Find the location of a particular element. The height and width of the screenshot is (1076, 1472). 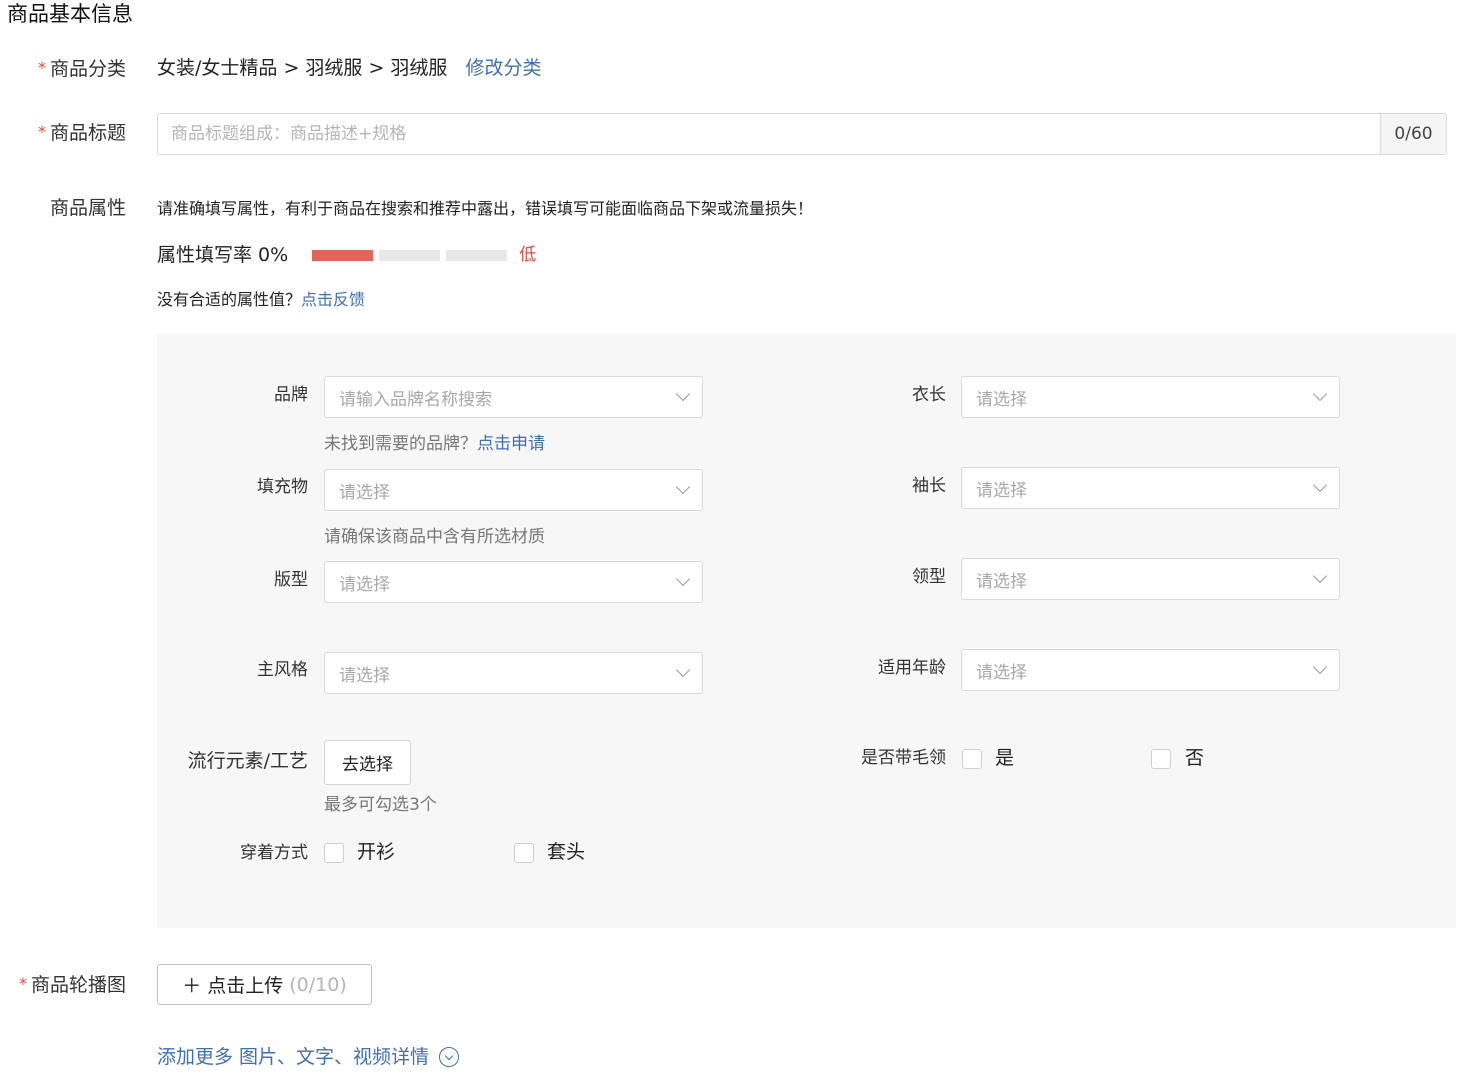

fur-collar-label: 是否带毛领 is located at coordinates (903, 758).